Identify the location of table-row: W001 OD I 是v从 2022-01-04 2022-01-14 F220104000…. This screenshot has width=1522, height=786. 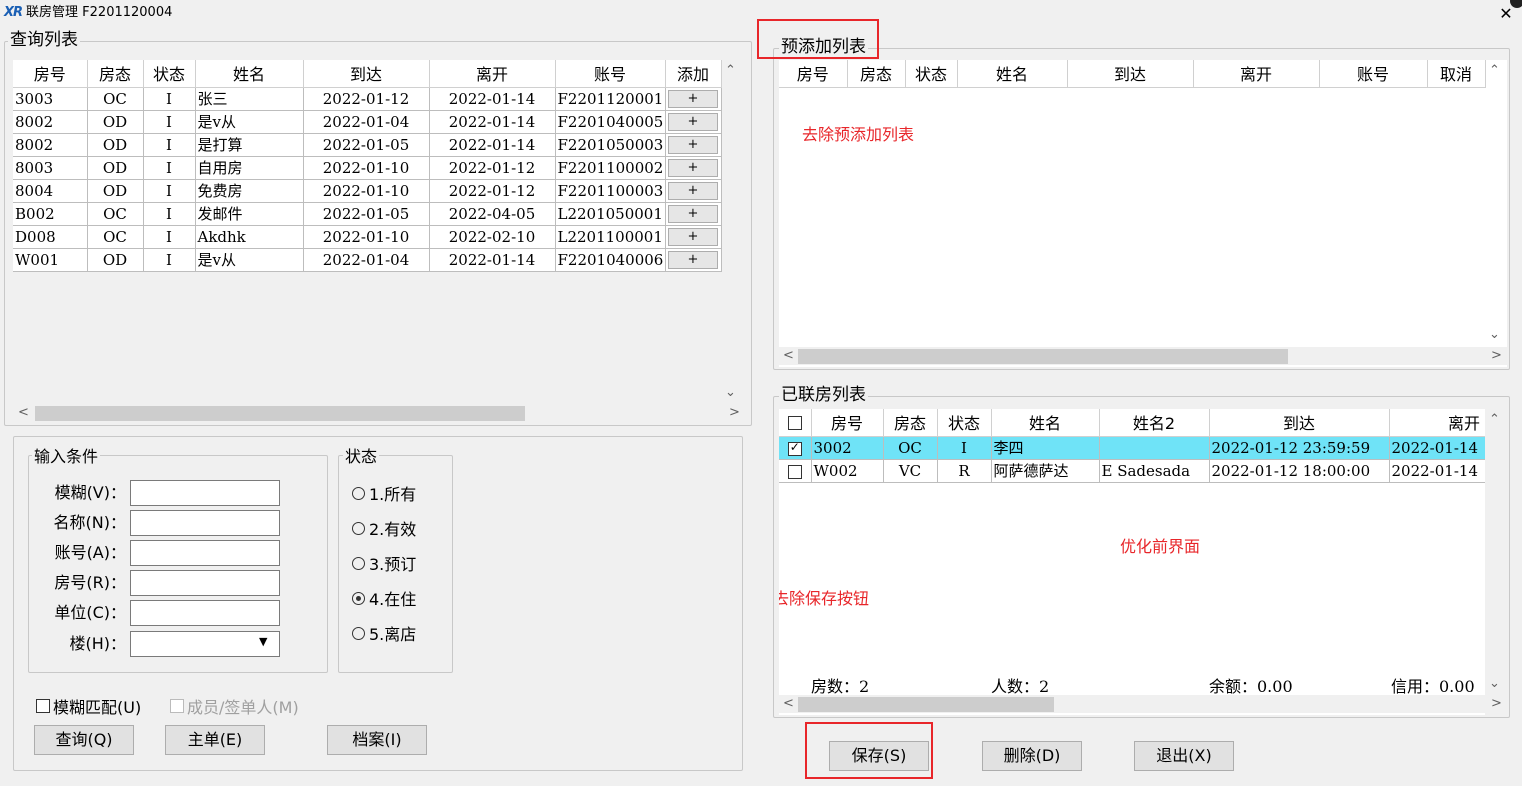
(367, 260).